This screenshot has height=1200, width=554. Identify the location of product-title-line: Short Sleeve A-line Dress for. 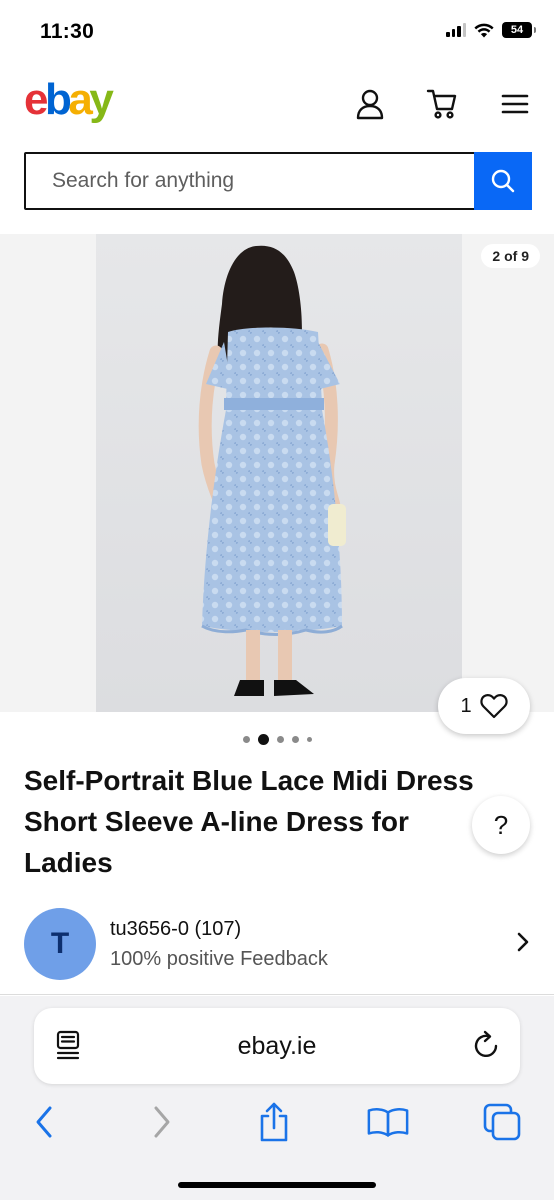
(216, 821).